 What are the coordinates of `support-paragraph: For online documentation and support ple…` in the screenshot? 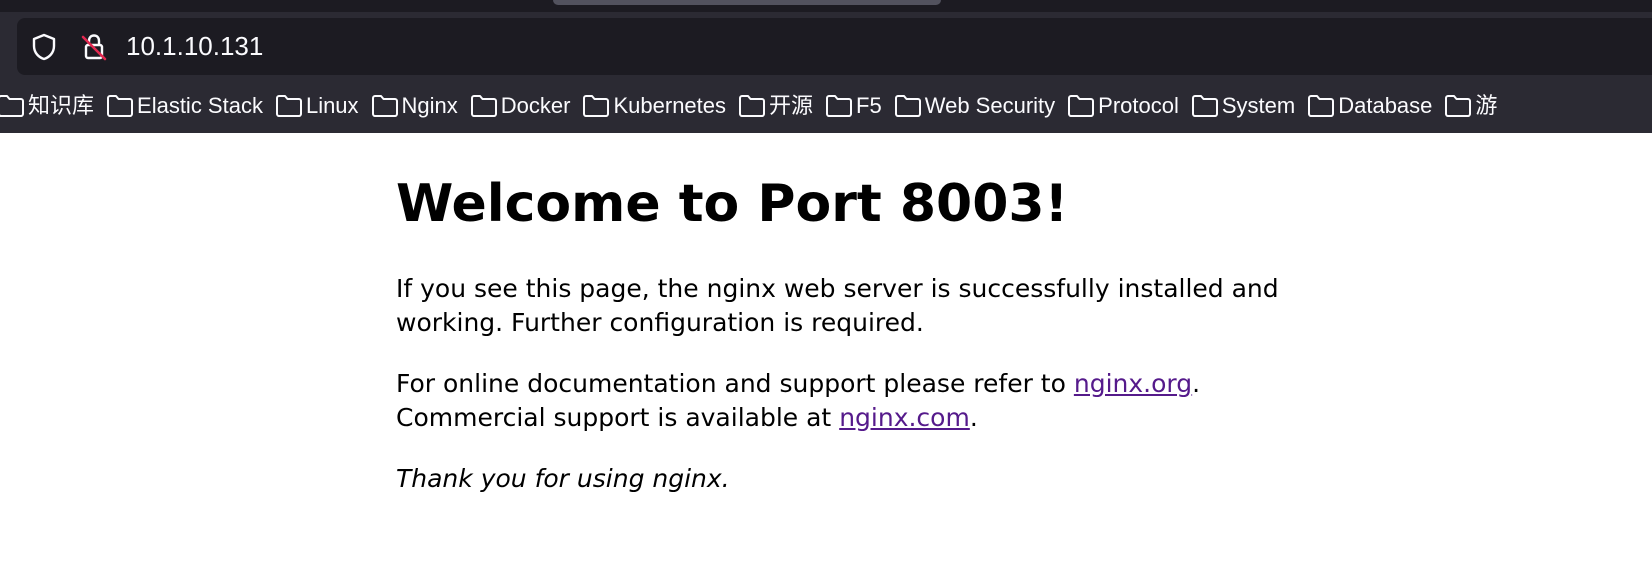 It's located at (846, 401).